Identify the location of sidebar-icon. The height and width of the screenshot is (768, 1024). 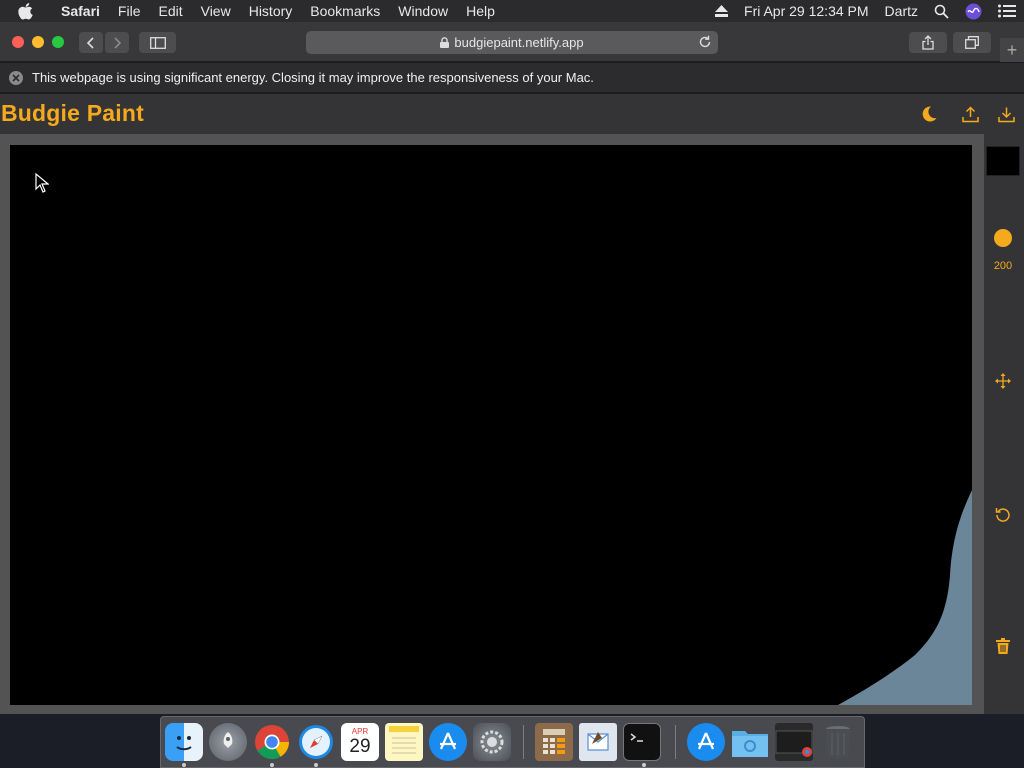
(157, 42).